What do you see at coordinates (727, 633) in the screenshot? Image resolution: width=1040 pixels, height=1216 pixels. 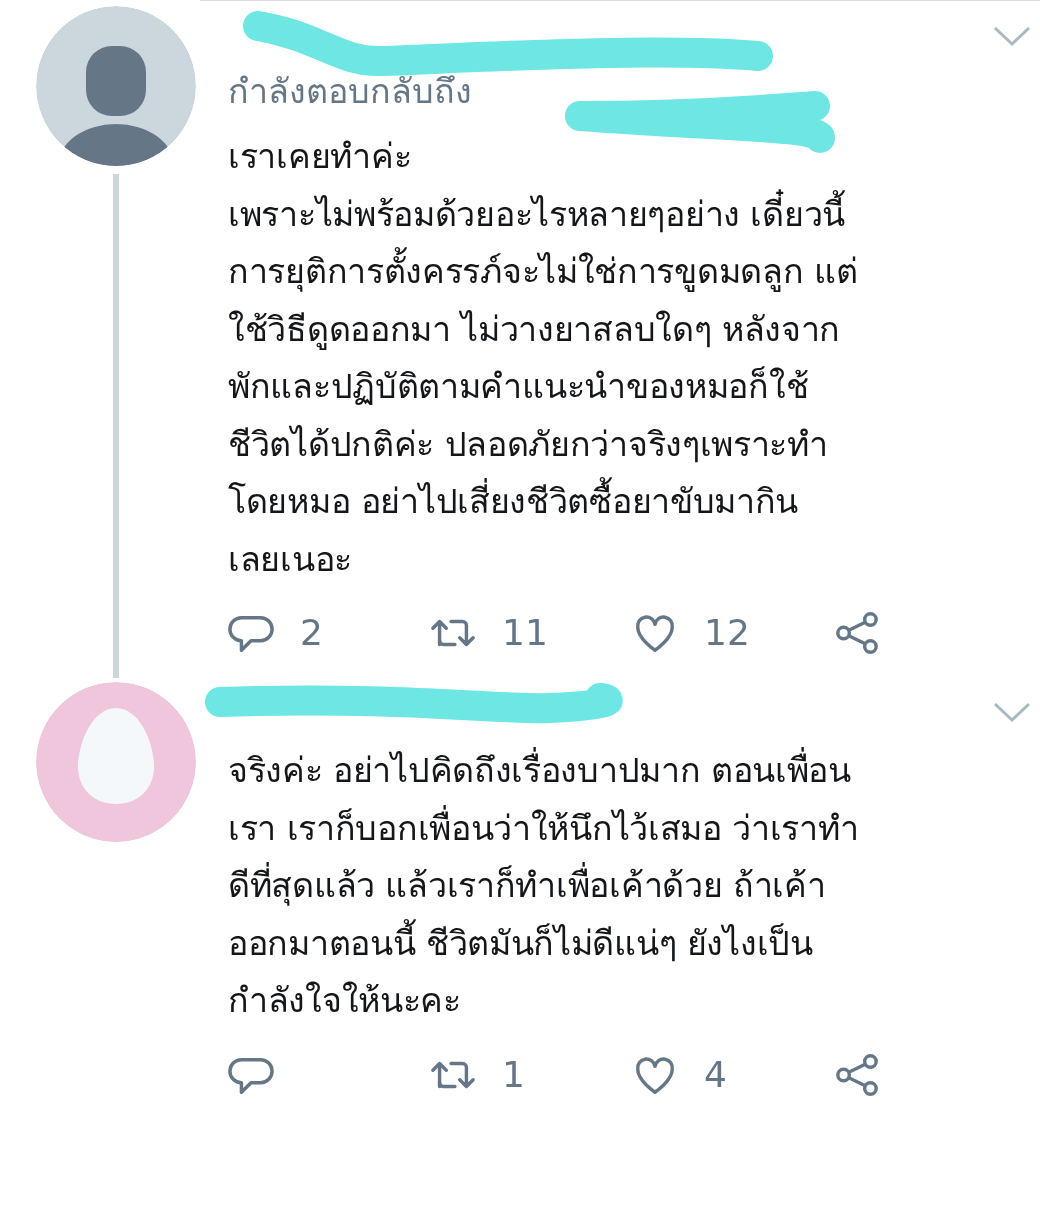 I see `like-count: 12` at bounding box center [727, 633].